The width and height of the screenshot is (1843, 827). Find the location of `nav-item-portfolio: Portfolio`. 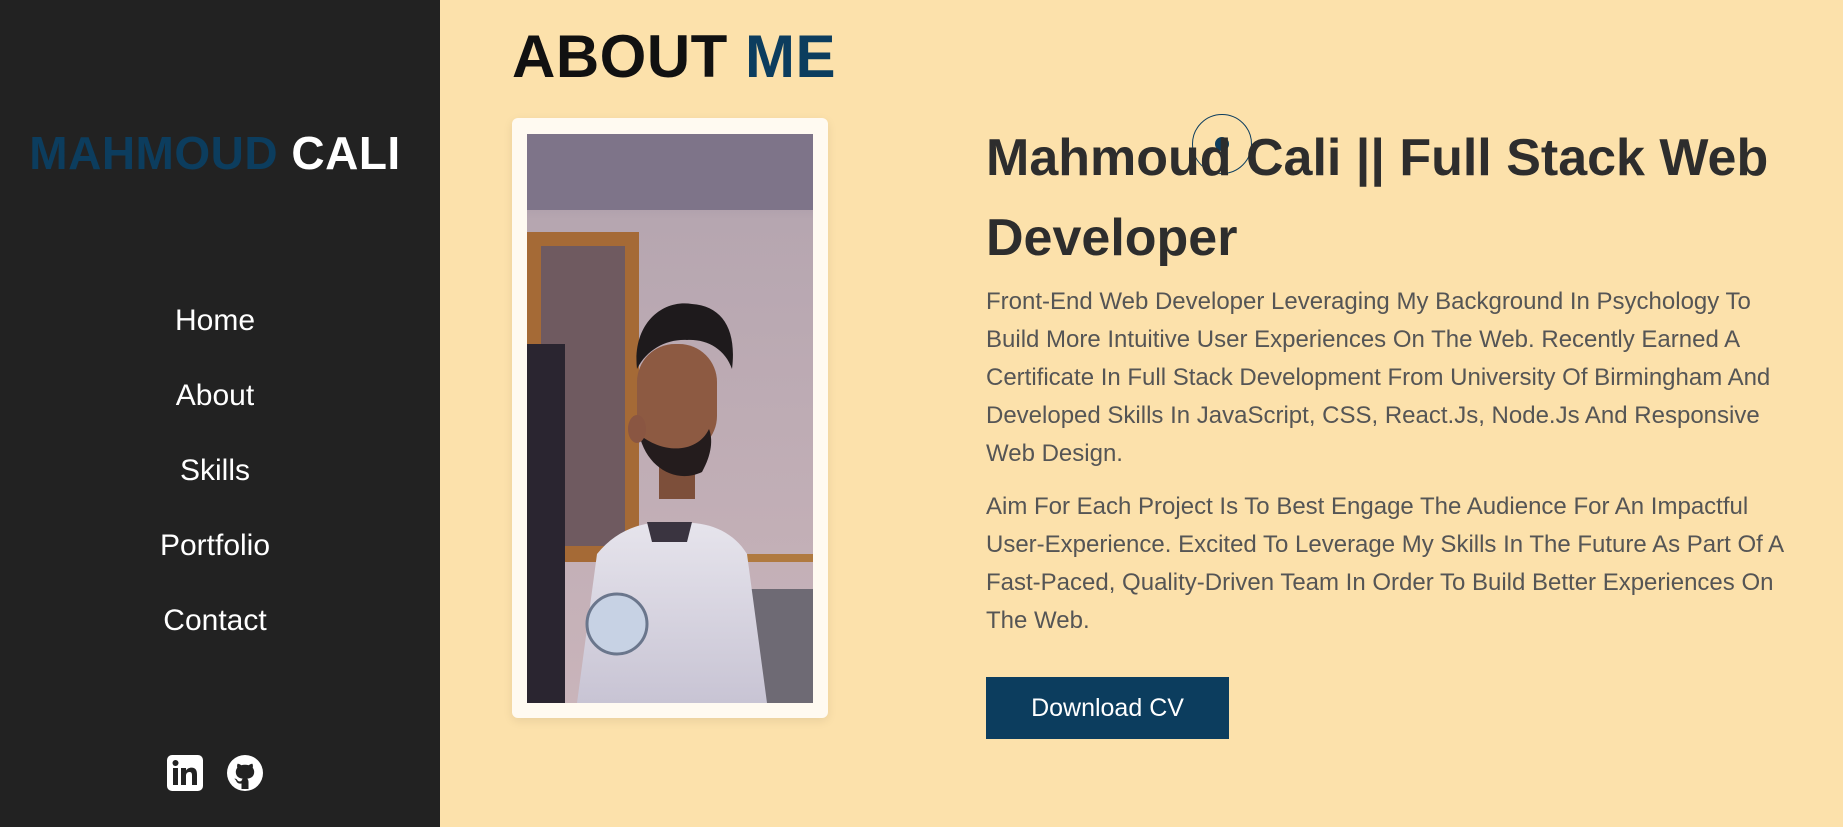

nav-item-portfolio: Portfolio is located at coordinates (215, 559).